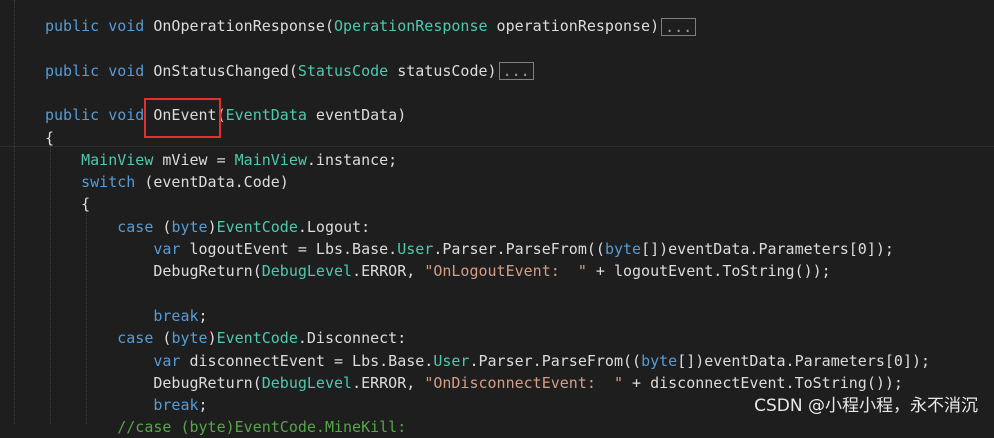  I want to click on code-token: //case (byte)EventCode.MineKill:, so click(226, 427).